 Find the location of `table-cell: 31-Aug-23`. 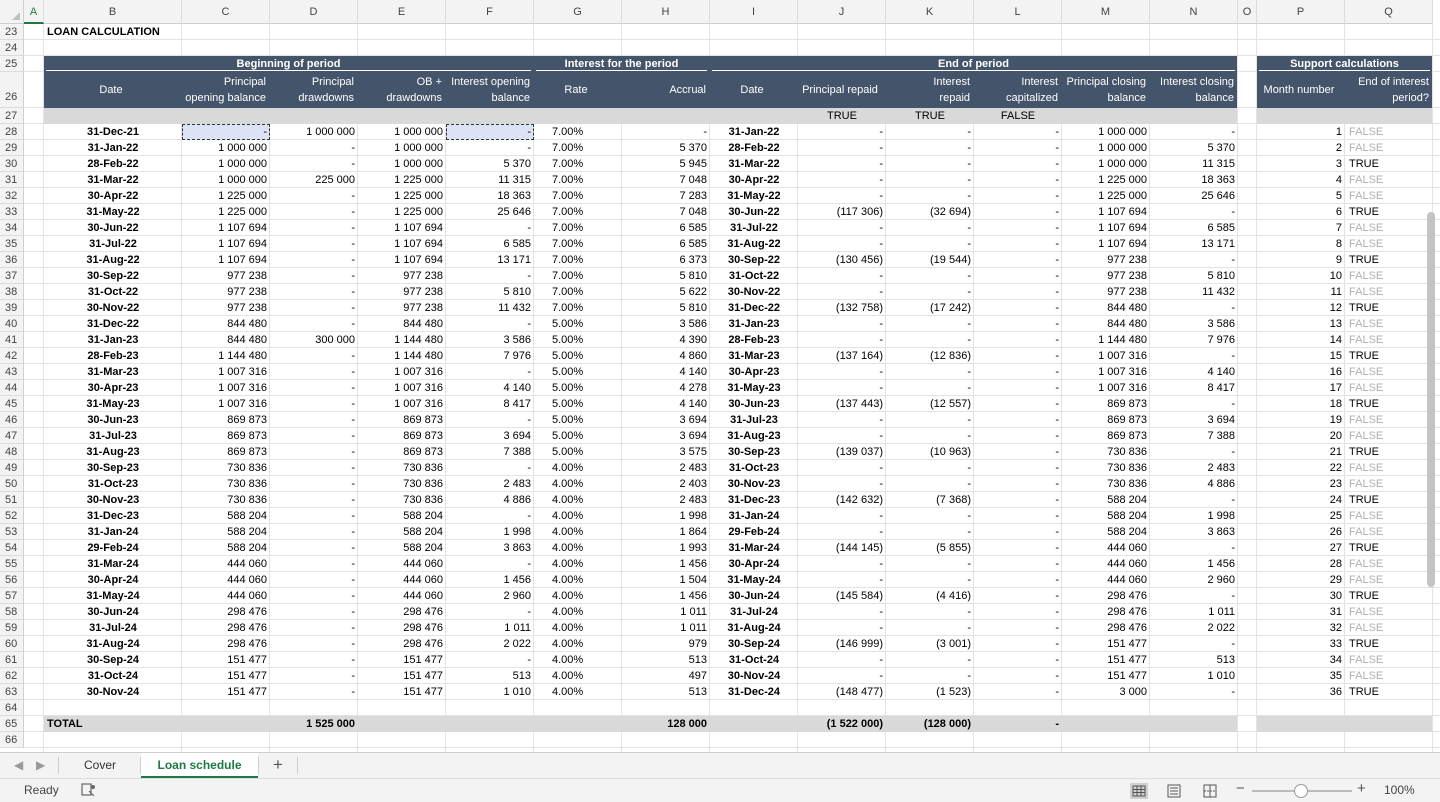

table-cell: 31-Aug-23 is located at coordinates (113, 452).